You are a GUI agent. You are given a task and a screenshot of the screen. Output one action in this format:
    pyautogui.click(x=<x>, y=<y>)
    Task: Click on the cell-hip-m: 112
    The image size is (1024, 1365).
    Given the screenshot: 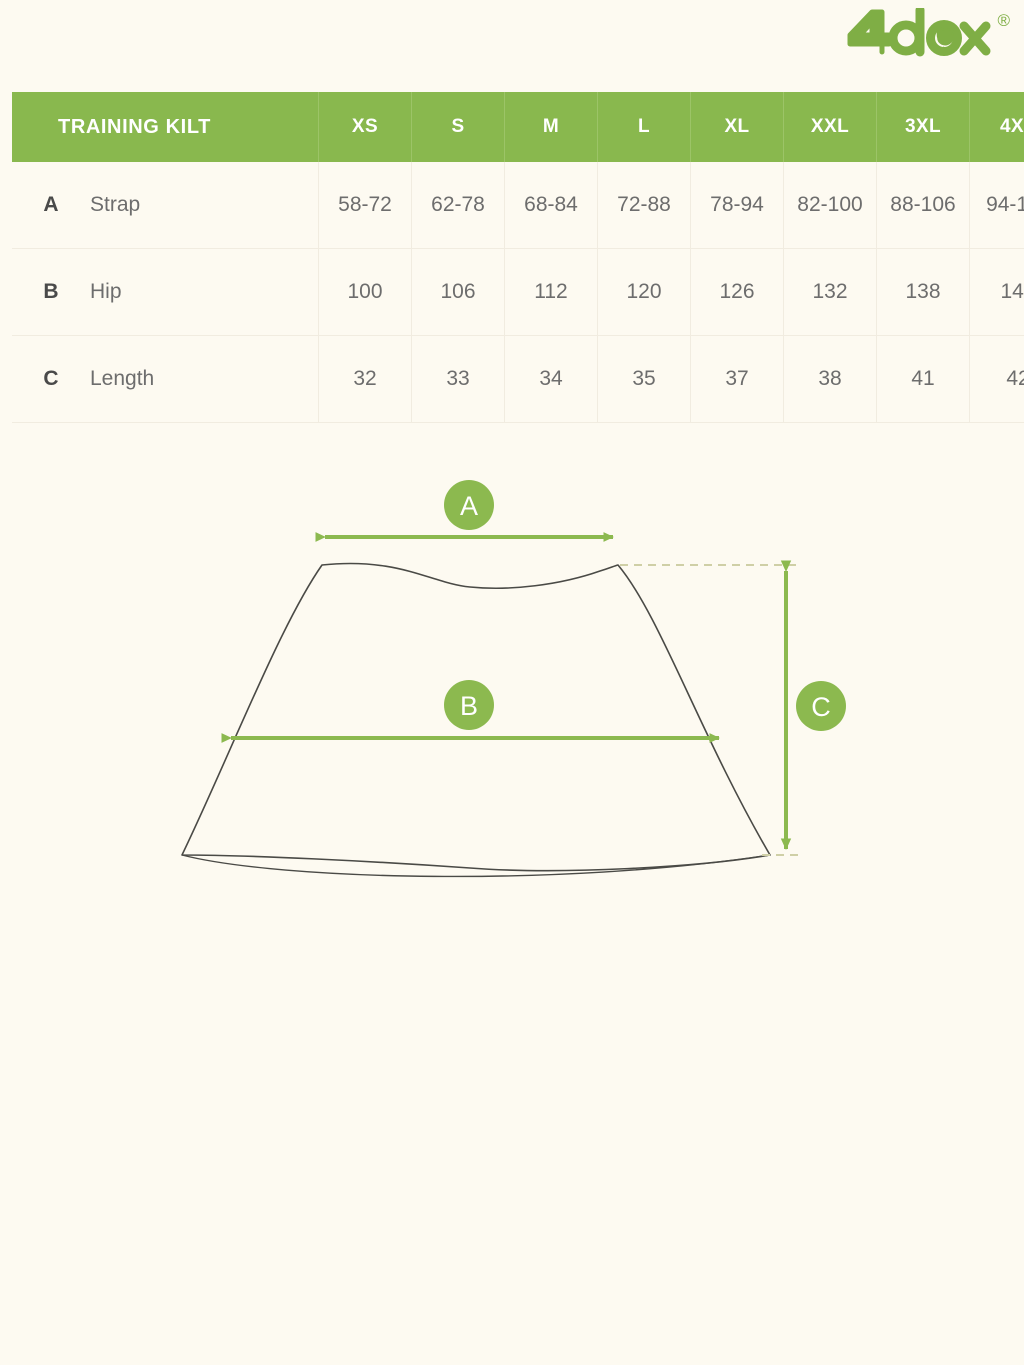 What is the action you would take?
    pyautogui.click(x=551, y=292)
    